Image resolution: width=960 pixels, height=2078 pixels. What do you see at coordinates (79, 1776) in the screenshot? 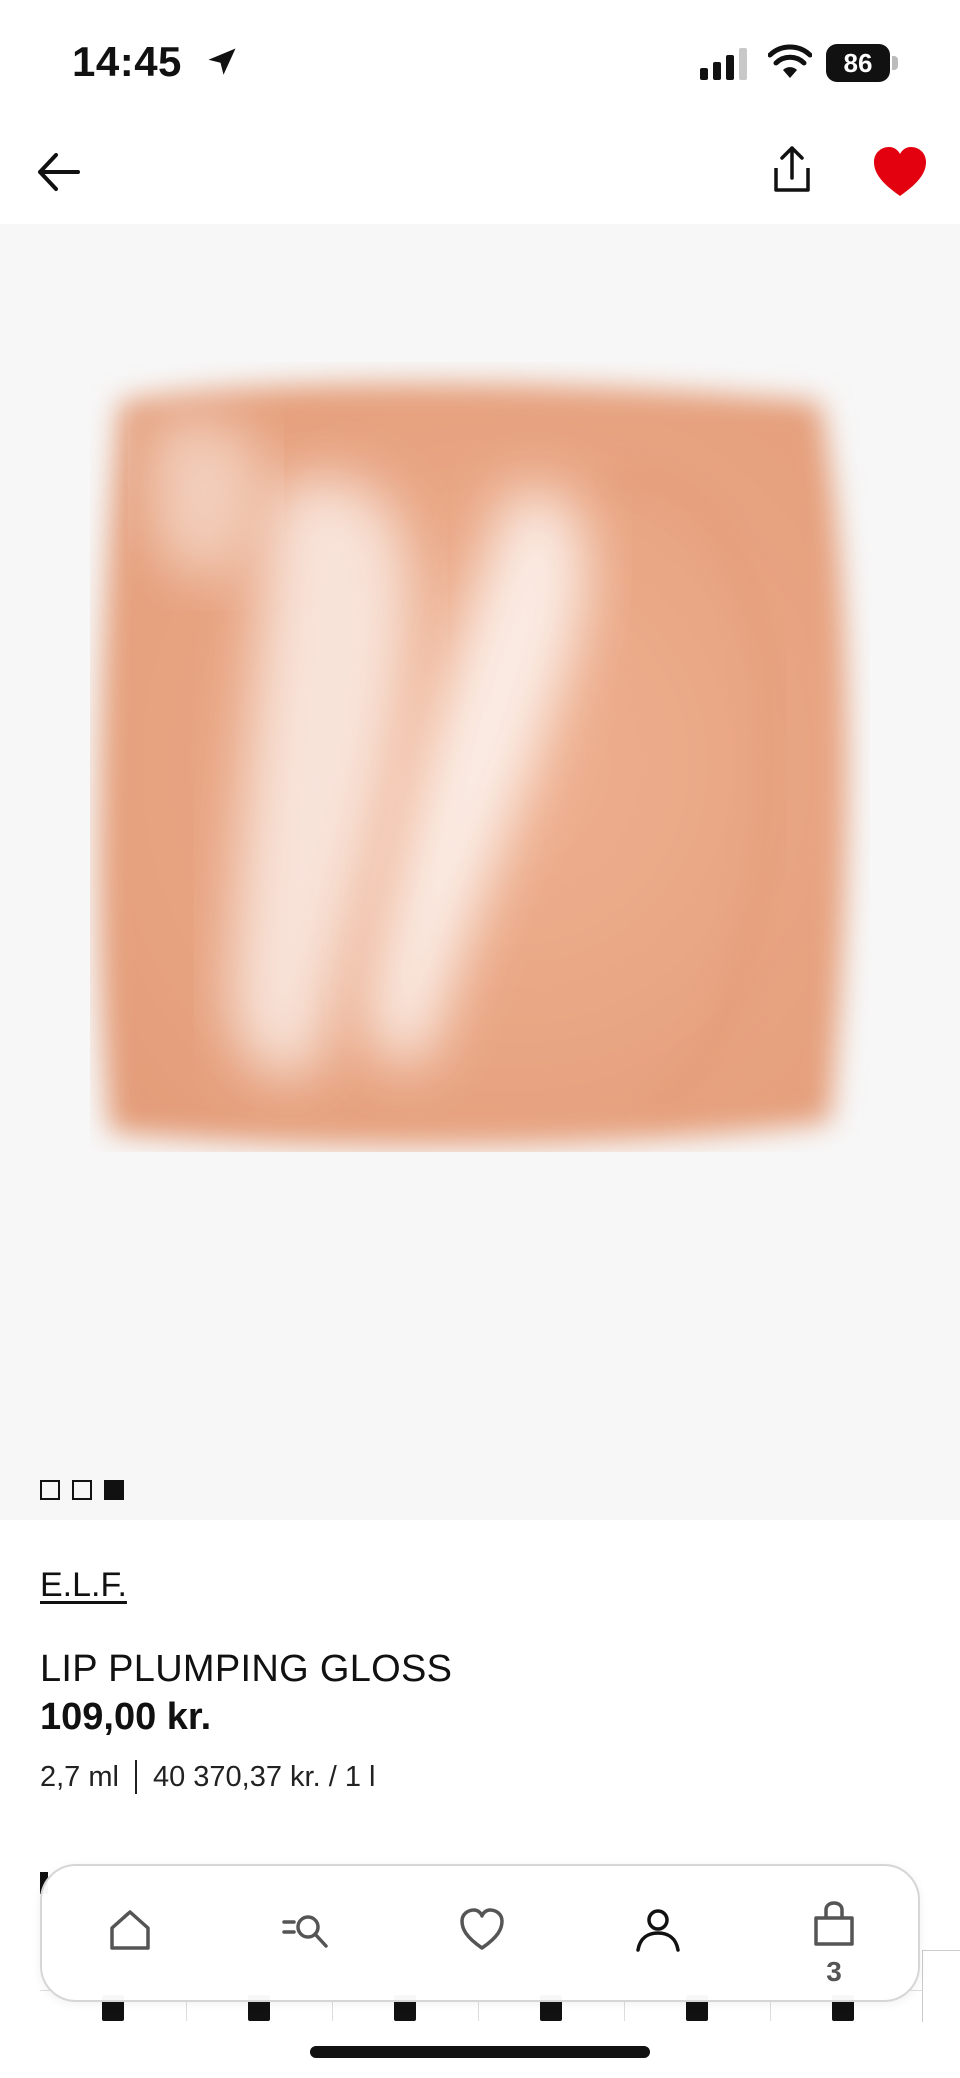
I see `product-size: 2,7 ml` at bounding box center [79, 1776].